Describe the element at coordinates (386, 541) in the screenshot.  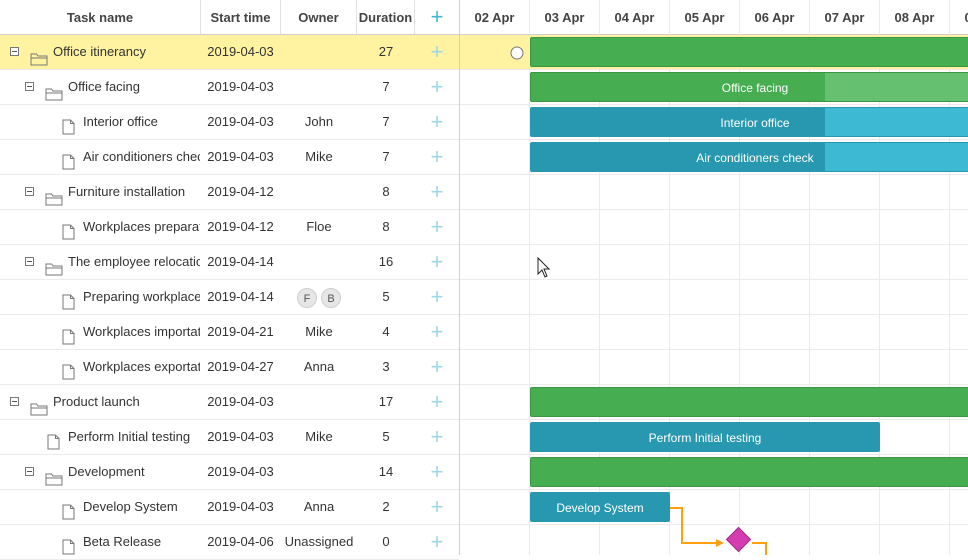
I see `duration-cell: 0` at that location.